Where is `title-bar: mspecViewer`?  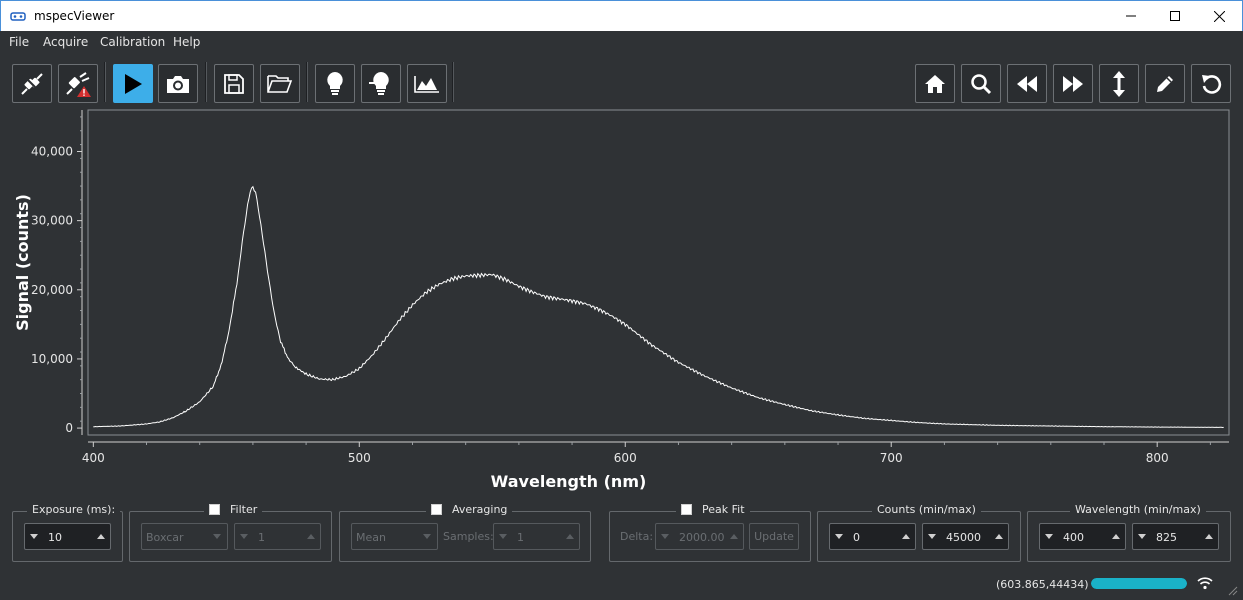 title-bar: mspecViewer is located at coordinates (621, 15).